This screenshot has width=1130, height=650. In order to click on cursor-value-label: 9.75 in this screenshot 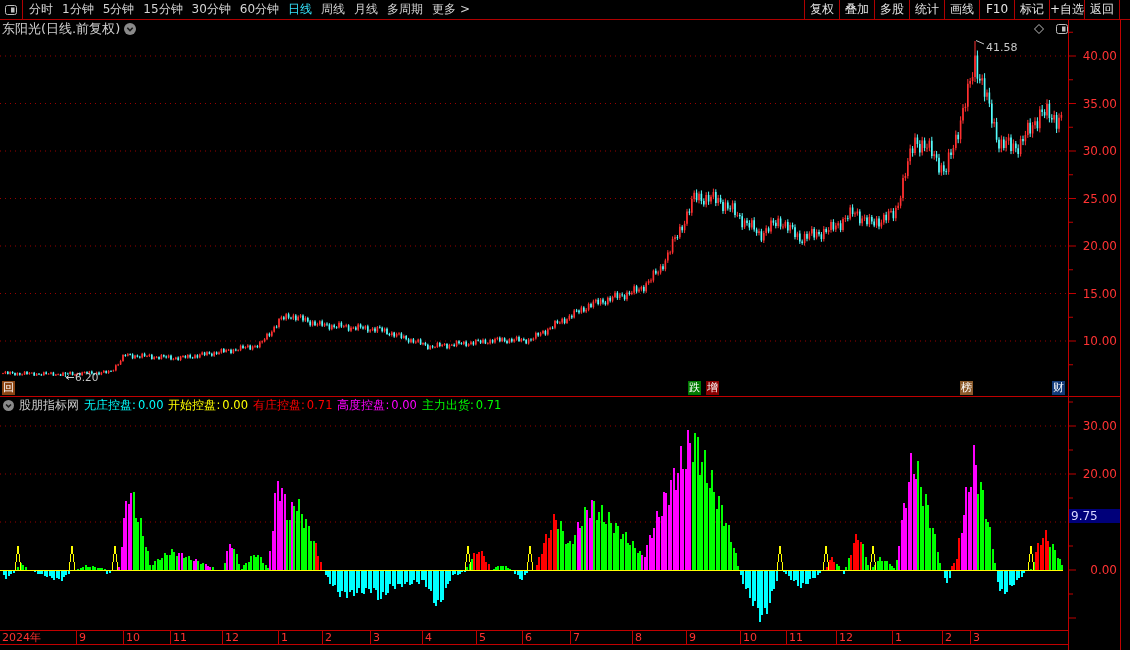, I will do `click(1094, 516)`.